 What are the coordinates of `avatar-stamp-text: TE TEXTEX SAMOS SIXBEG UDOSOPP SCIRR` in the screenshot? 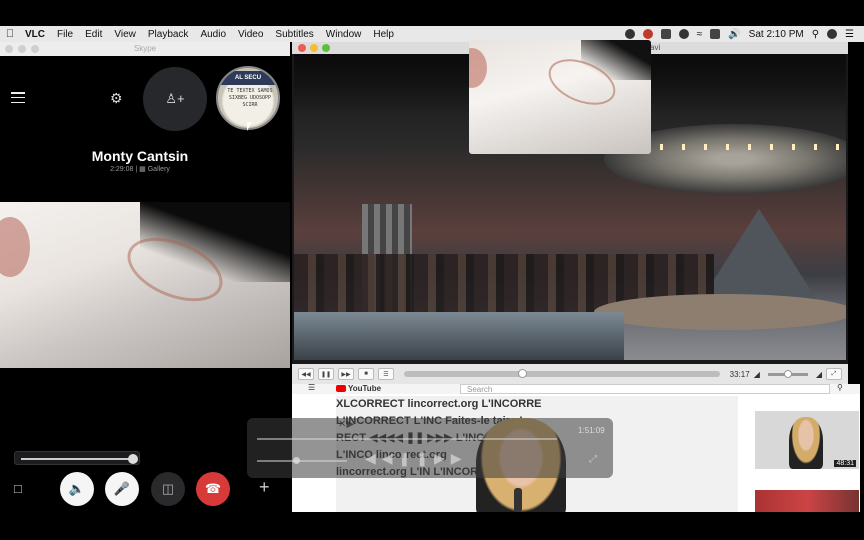 It's located at (250, 98).